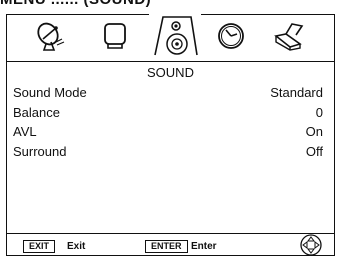 The image size is (351, 258). What do you see at coordinates (170, 233) in the screenshot?
I see `footer-divider` at bounding box center [170, 233].